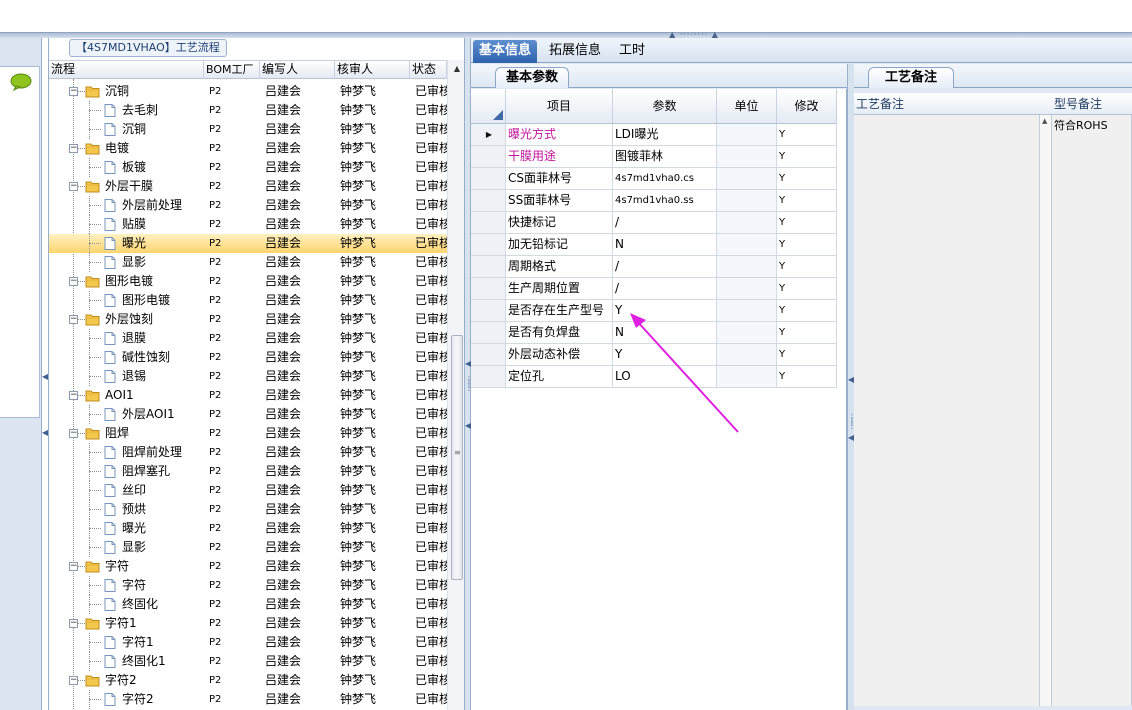  I want to click on column-header-flow: 流程, so click(126, 70).